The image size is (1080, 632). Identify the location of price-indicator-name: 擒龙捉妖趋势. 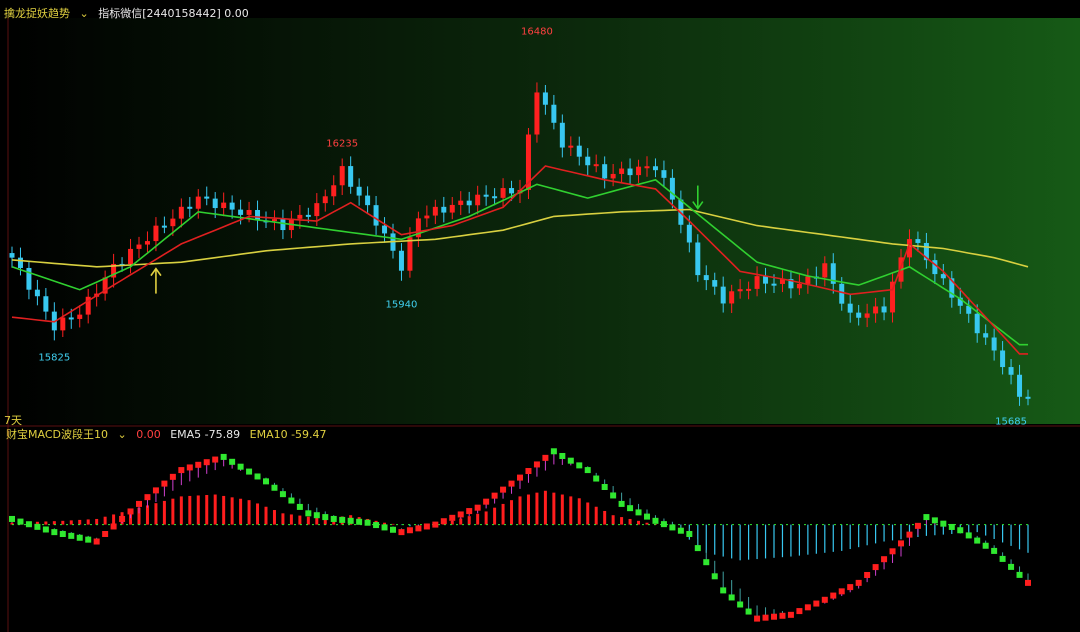
(37, 13).